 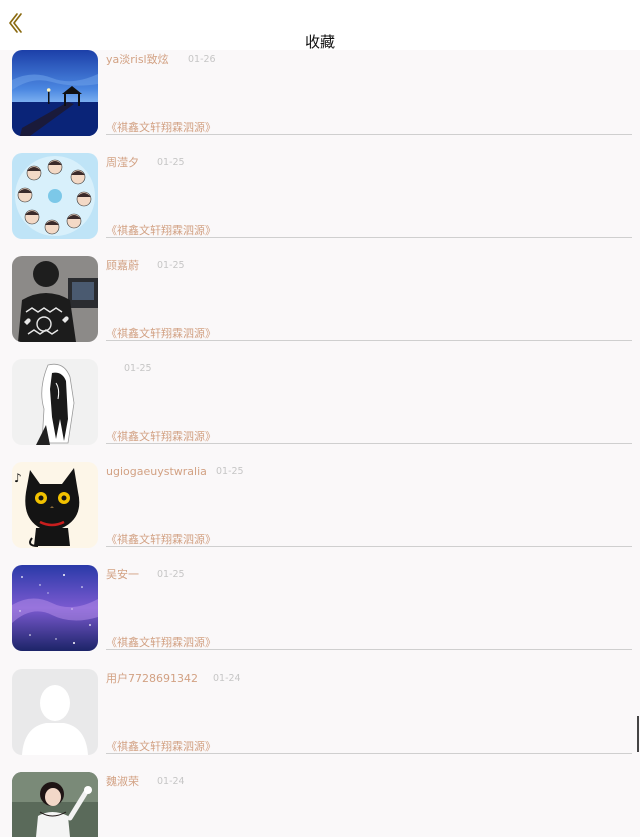 What do you see at coordinates (638, 734) in the screenshot?
I see `scroll-indicator` at bounding box center [638, 734].